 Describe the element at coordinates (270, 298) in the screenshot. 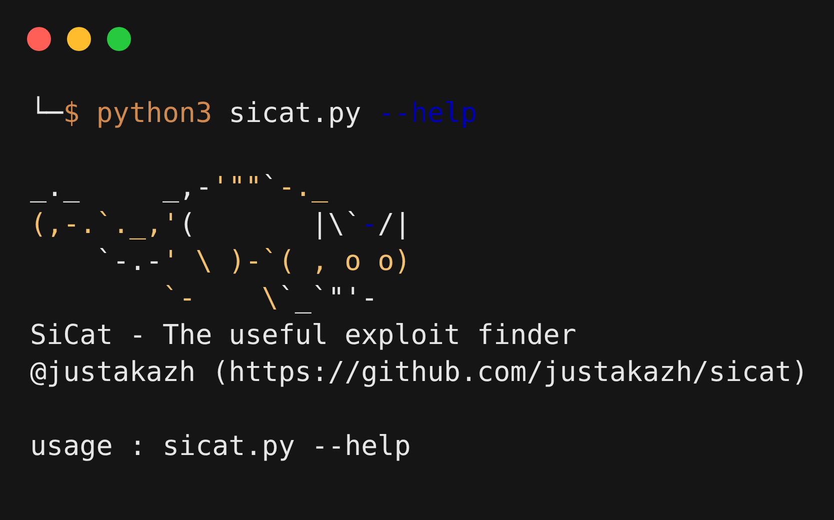

I see `ascii-art-line: `- \`_`"'-` at that location.